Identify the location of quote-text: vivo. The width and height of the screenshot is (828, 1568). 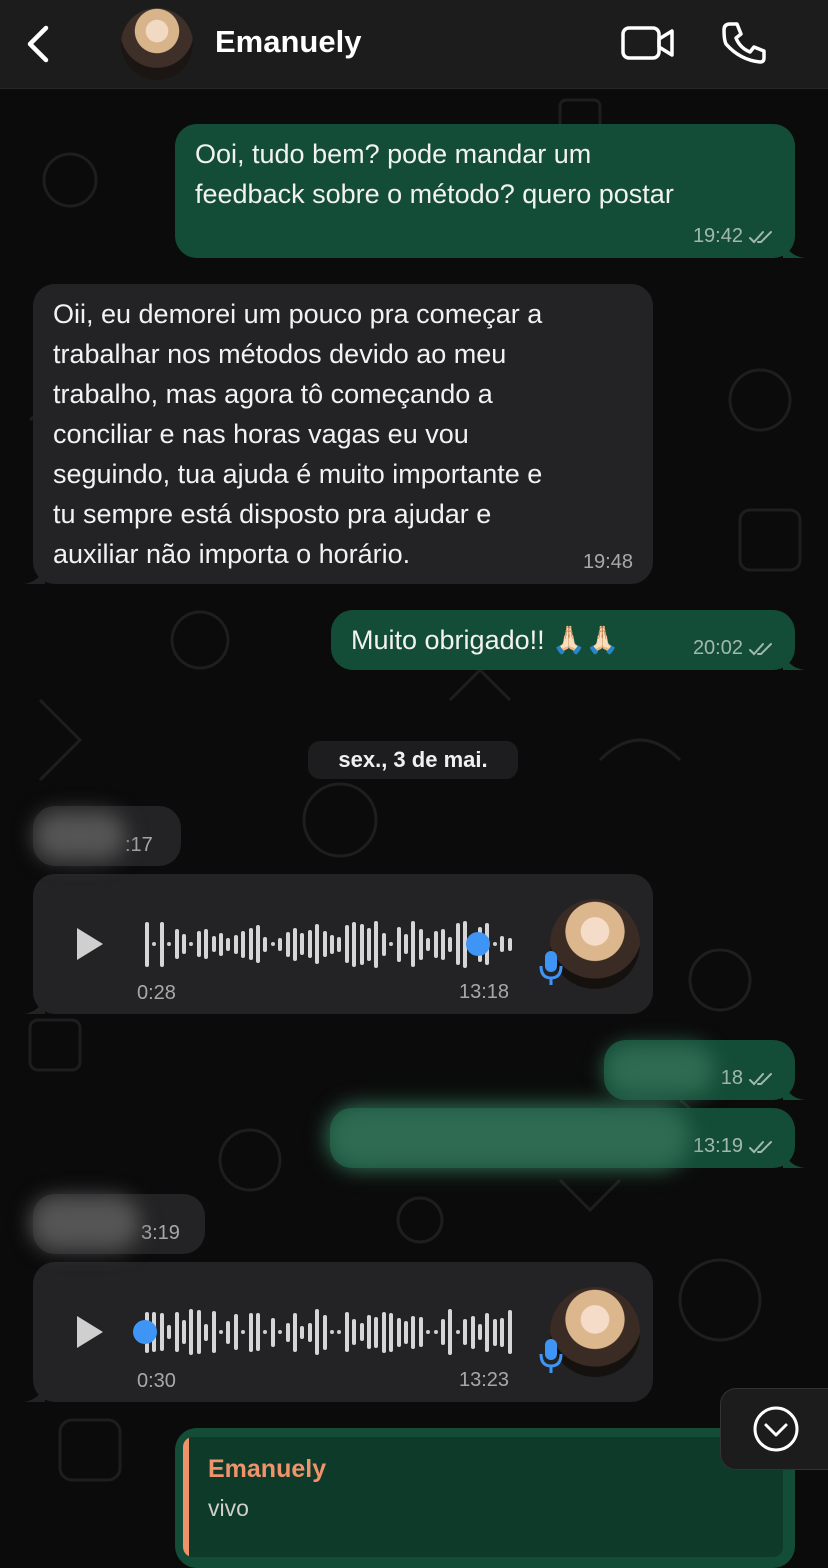
(228, 1508).